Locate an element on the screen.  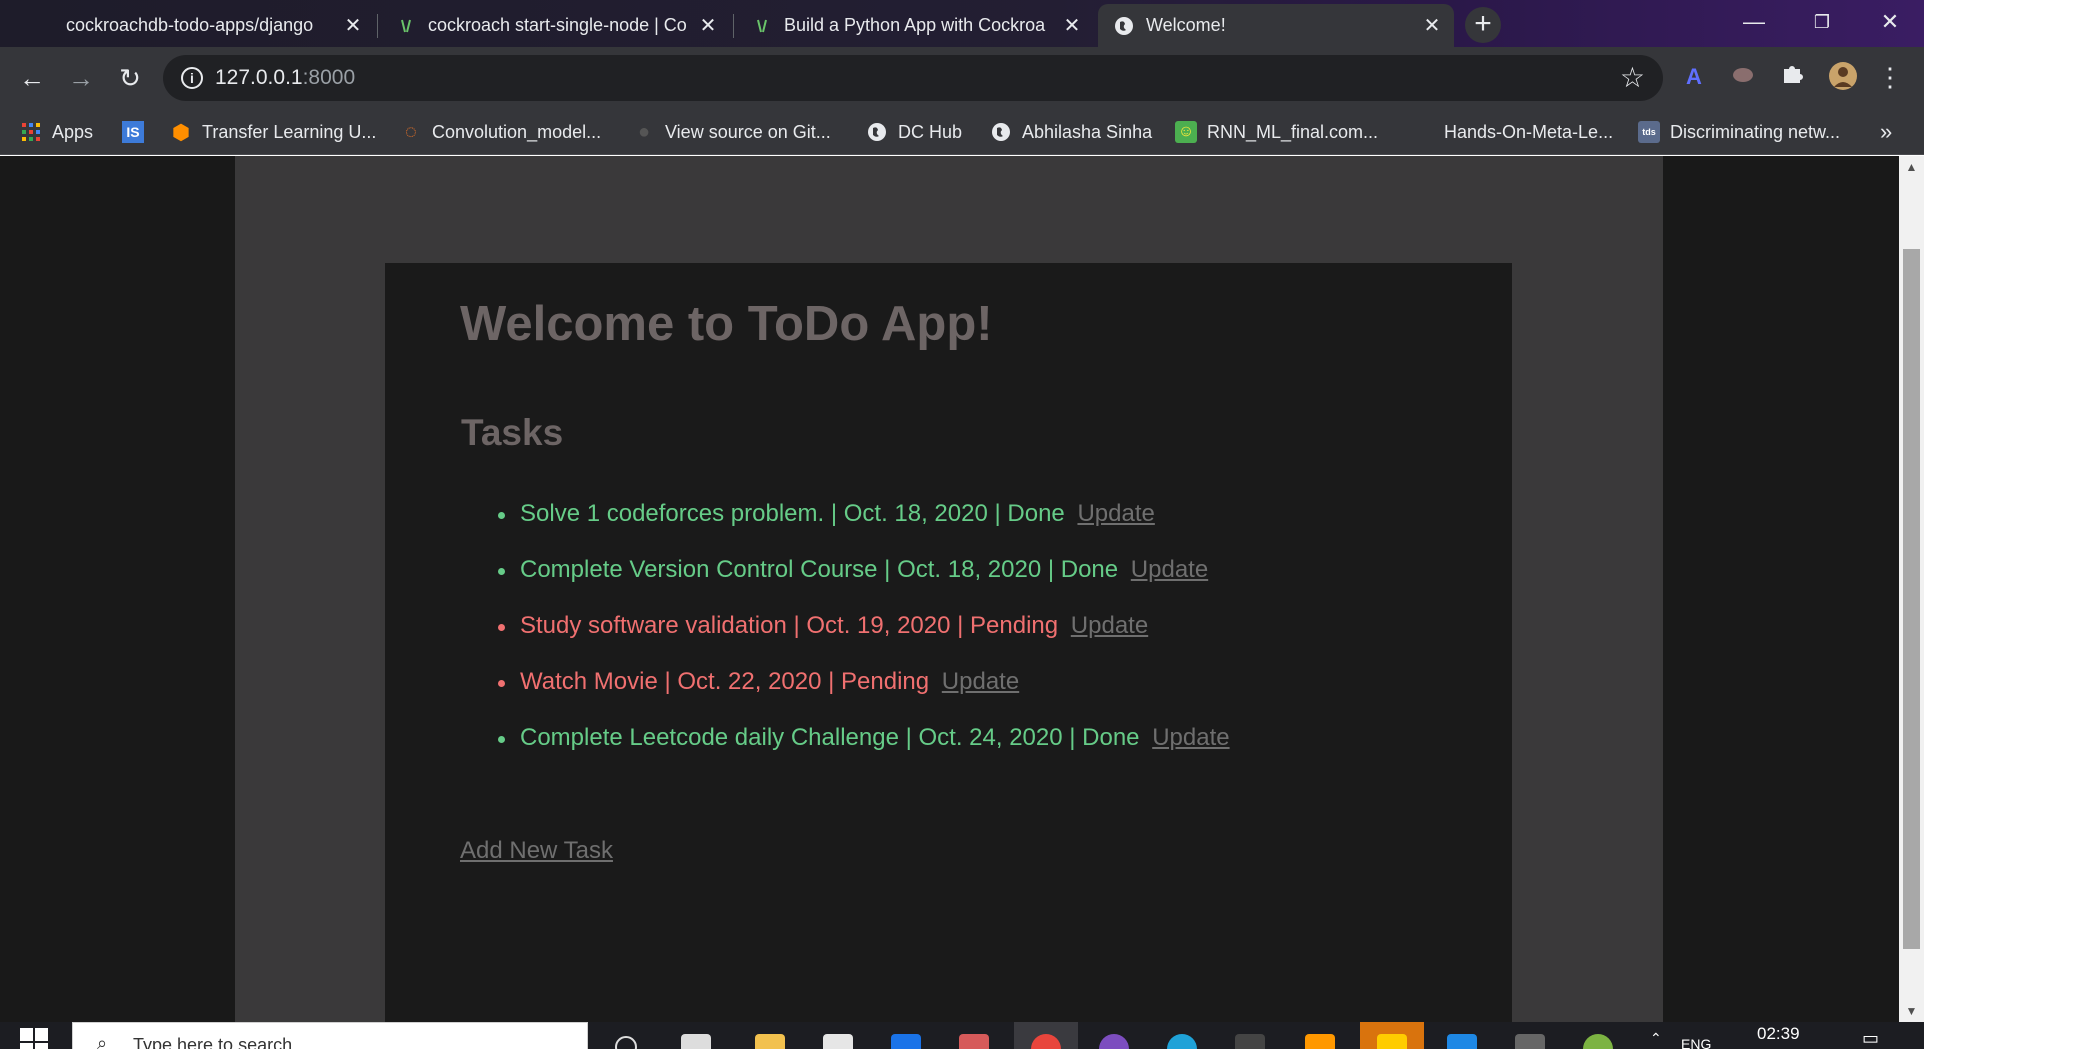
taskbar-search-app-icon is located at coordinates (626, 1035).